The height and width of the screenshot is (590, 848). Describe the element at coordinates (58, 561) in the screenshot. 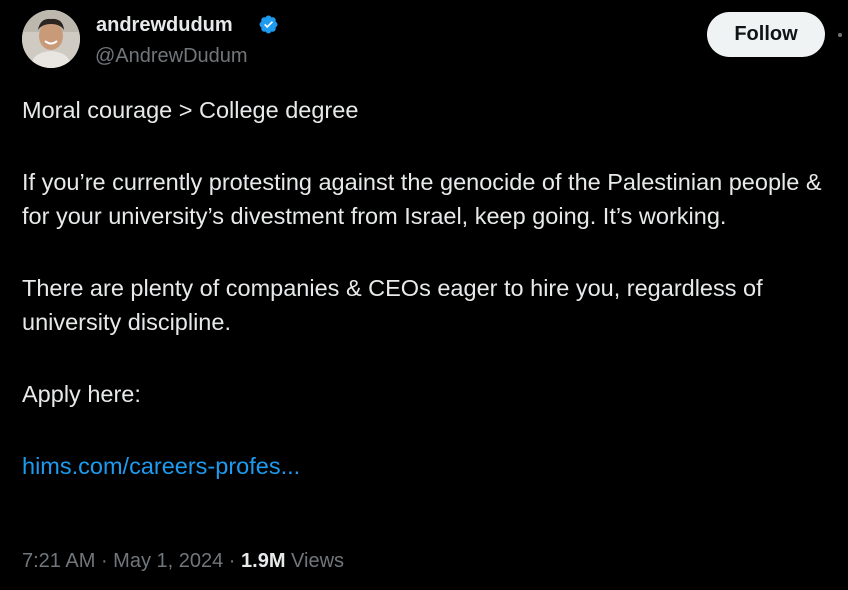

I see `tweet-time: 7:21 AM` at that location.